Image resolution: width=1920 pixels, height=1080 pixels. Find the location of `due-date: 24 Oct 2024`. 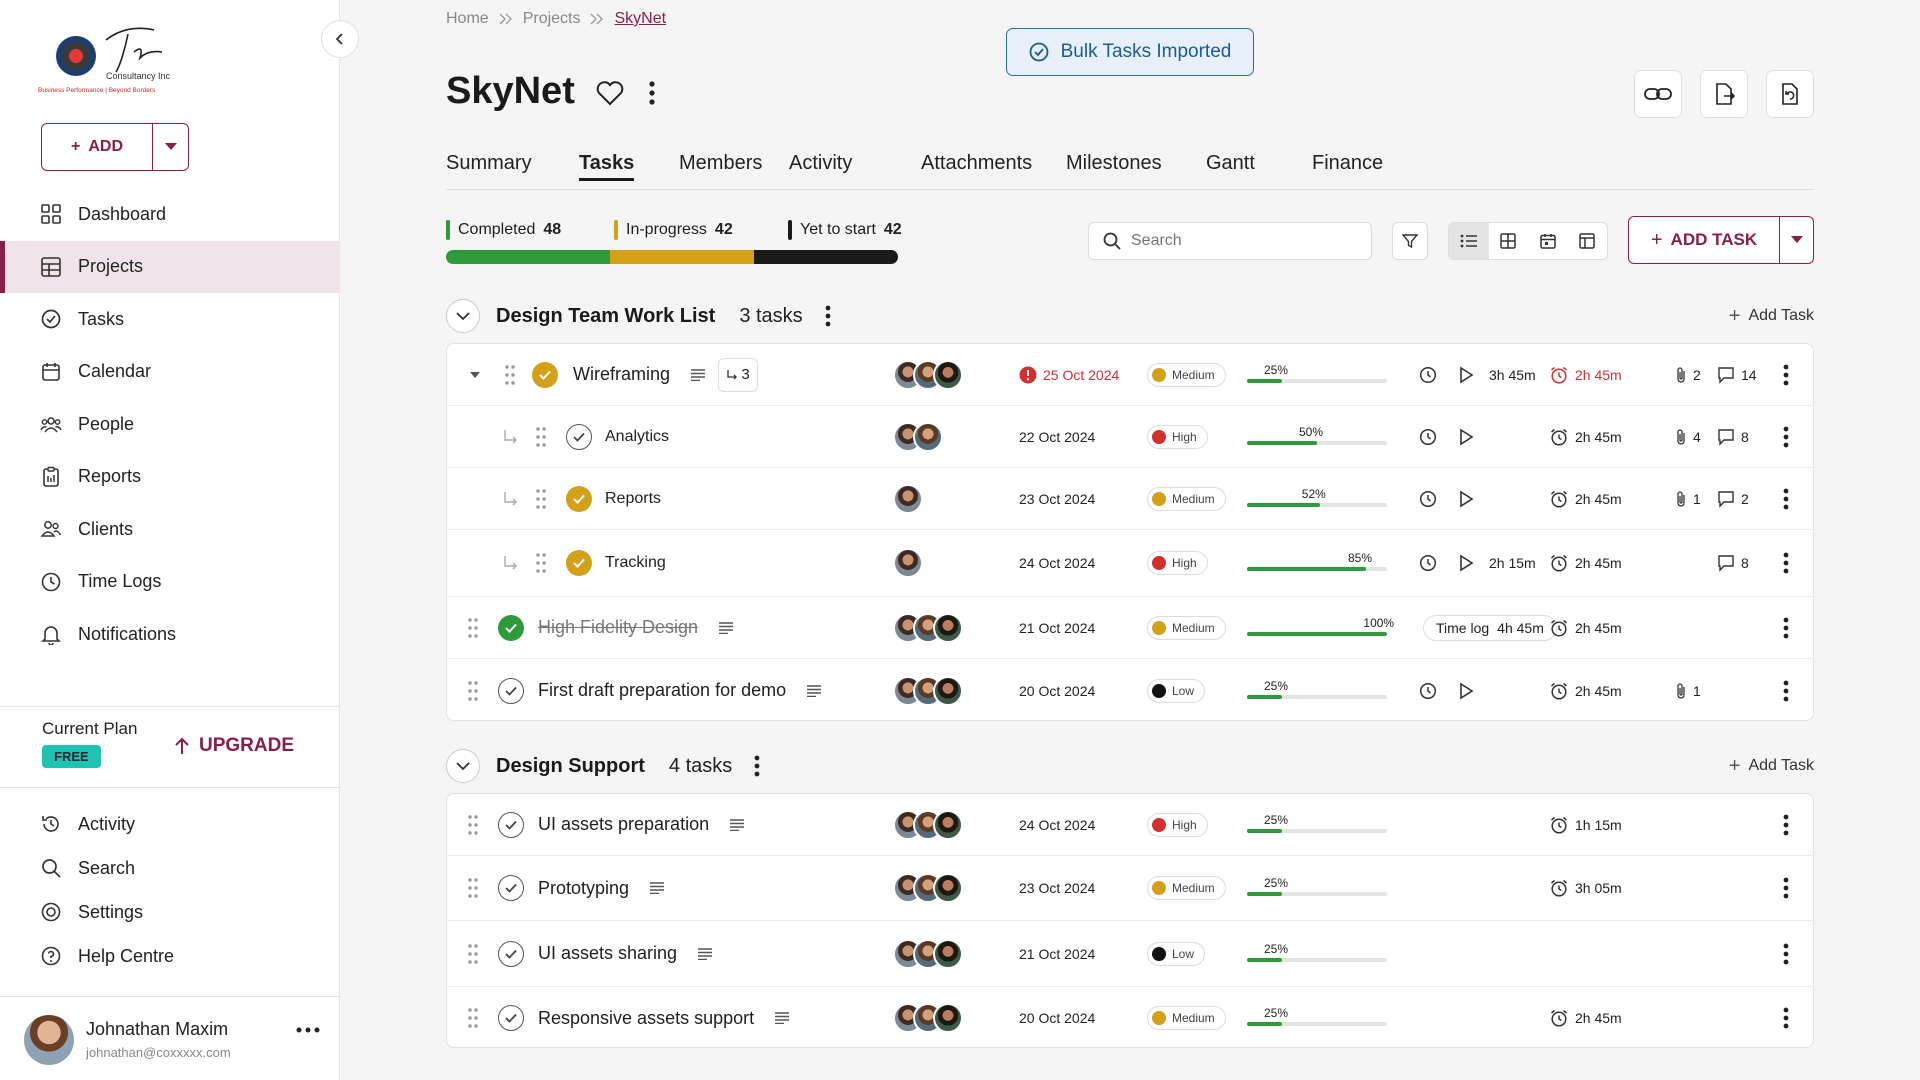

due-date: 24 Oct 2024 is located at coordinates (1057, 563).